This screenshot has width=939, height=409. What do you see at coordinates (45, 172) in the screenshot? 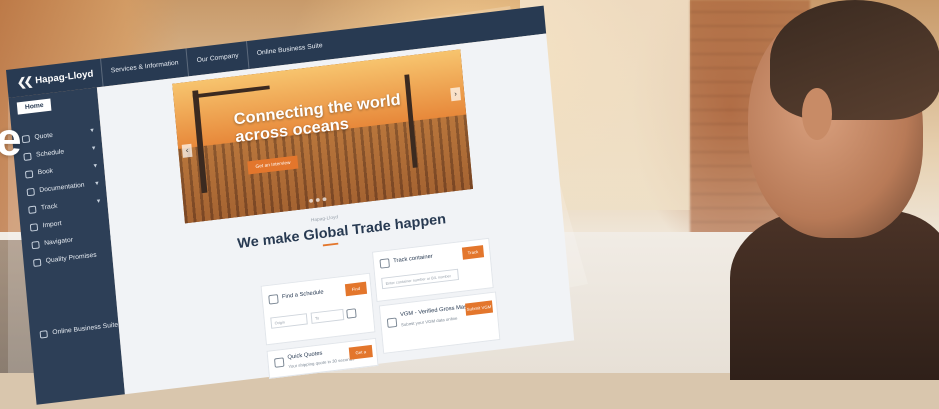
I see `sidebar-item-label: Book` at bounding box center [45, 172].